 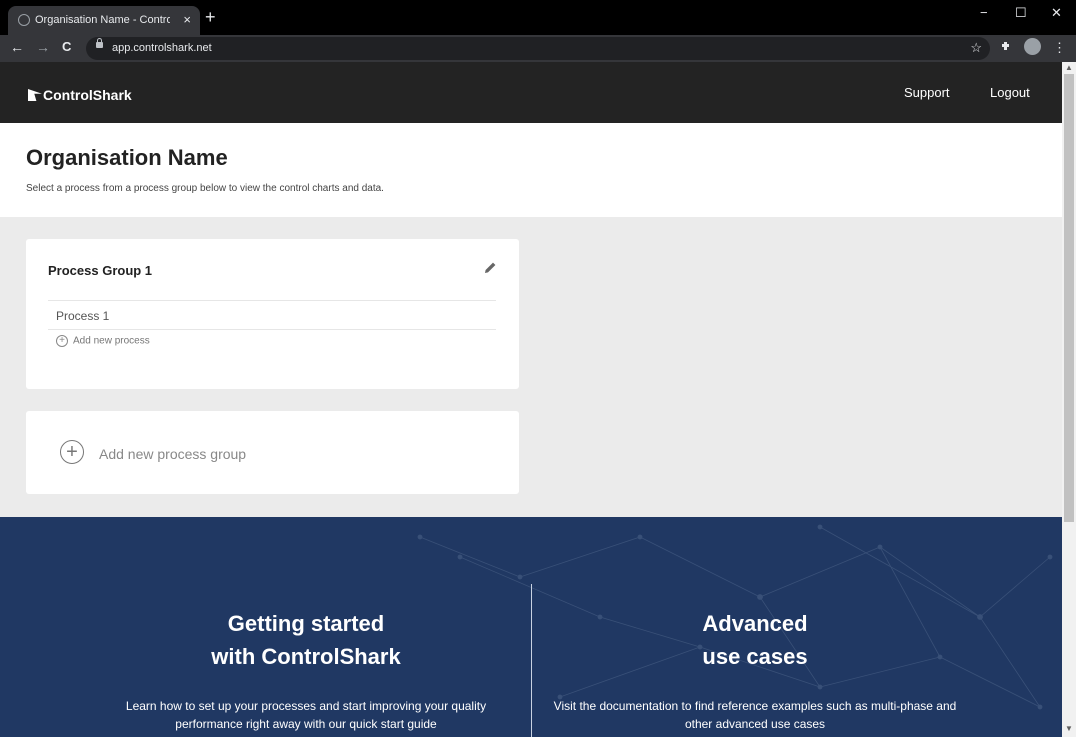 I want to click on page-title: Organisation Name, so click(x=127, y=157).